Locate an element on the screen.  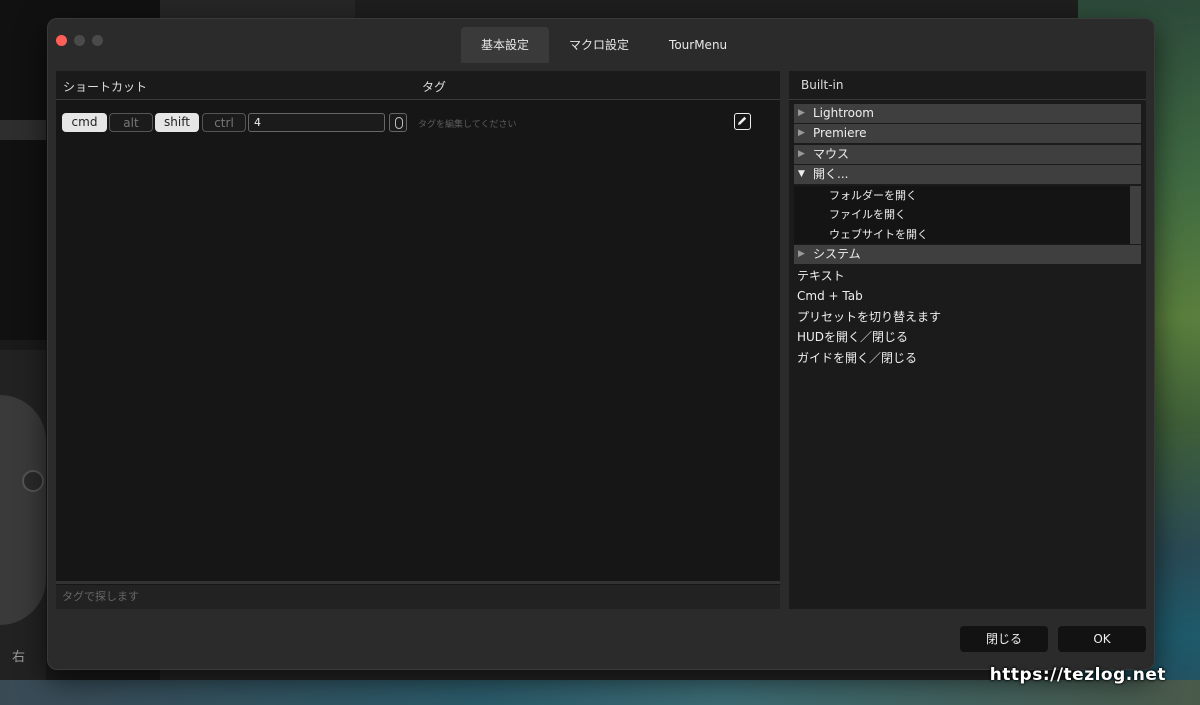
modifier-cmd-toggle: cmd is located at coordinates (84, 122).